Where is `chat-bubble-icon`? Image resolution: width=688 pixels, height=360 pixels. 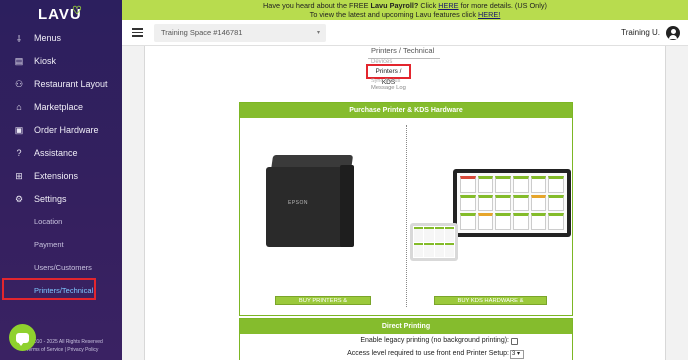
chat-bubble-icon is located at coordinates (22, 339).